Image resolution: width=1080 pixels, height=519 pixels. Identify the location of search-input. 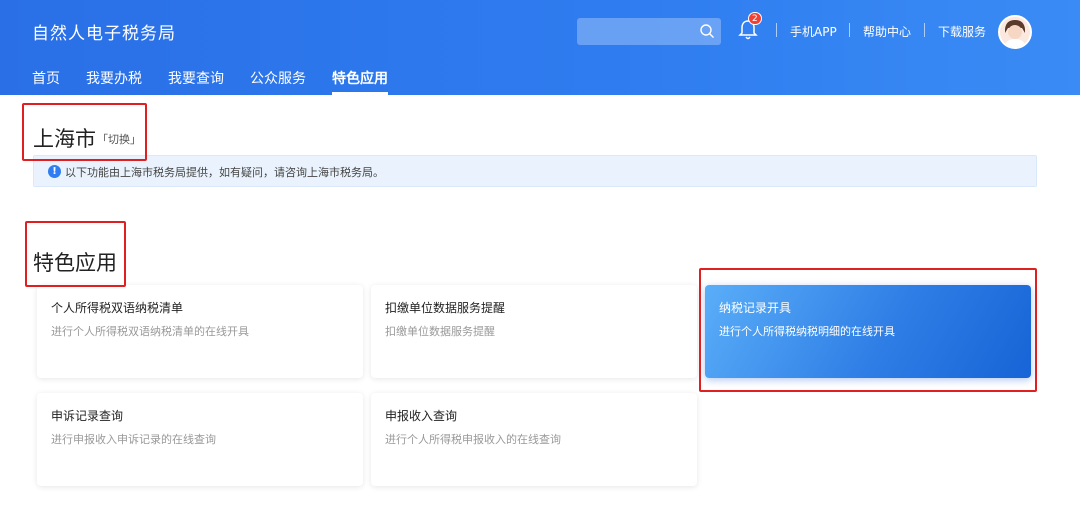
(649, 31).